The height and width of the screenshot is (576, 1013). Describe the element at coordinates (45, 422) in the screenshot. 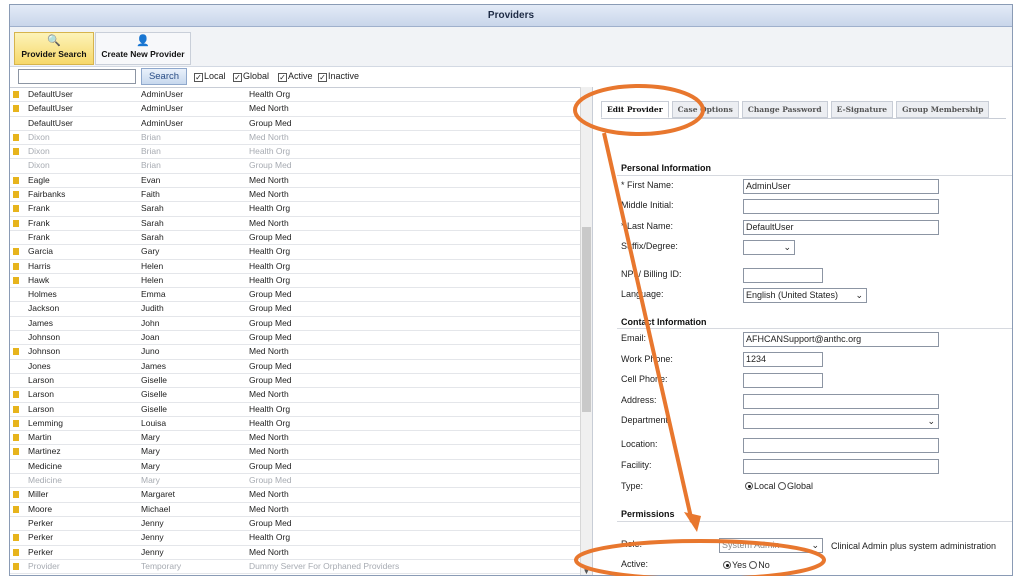

I see `last-name-cell: Lemming` at that location.